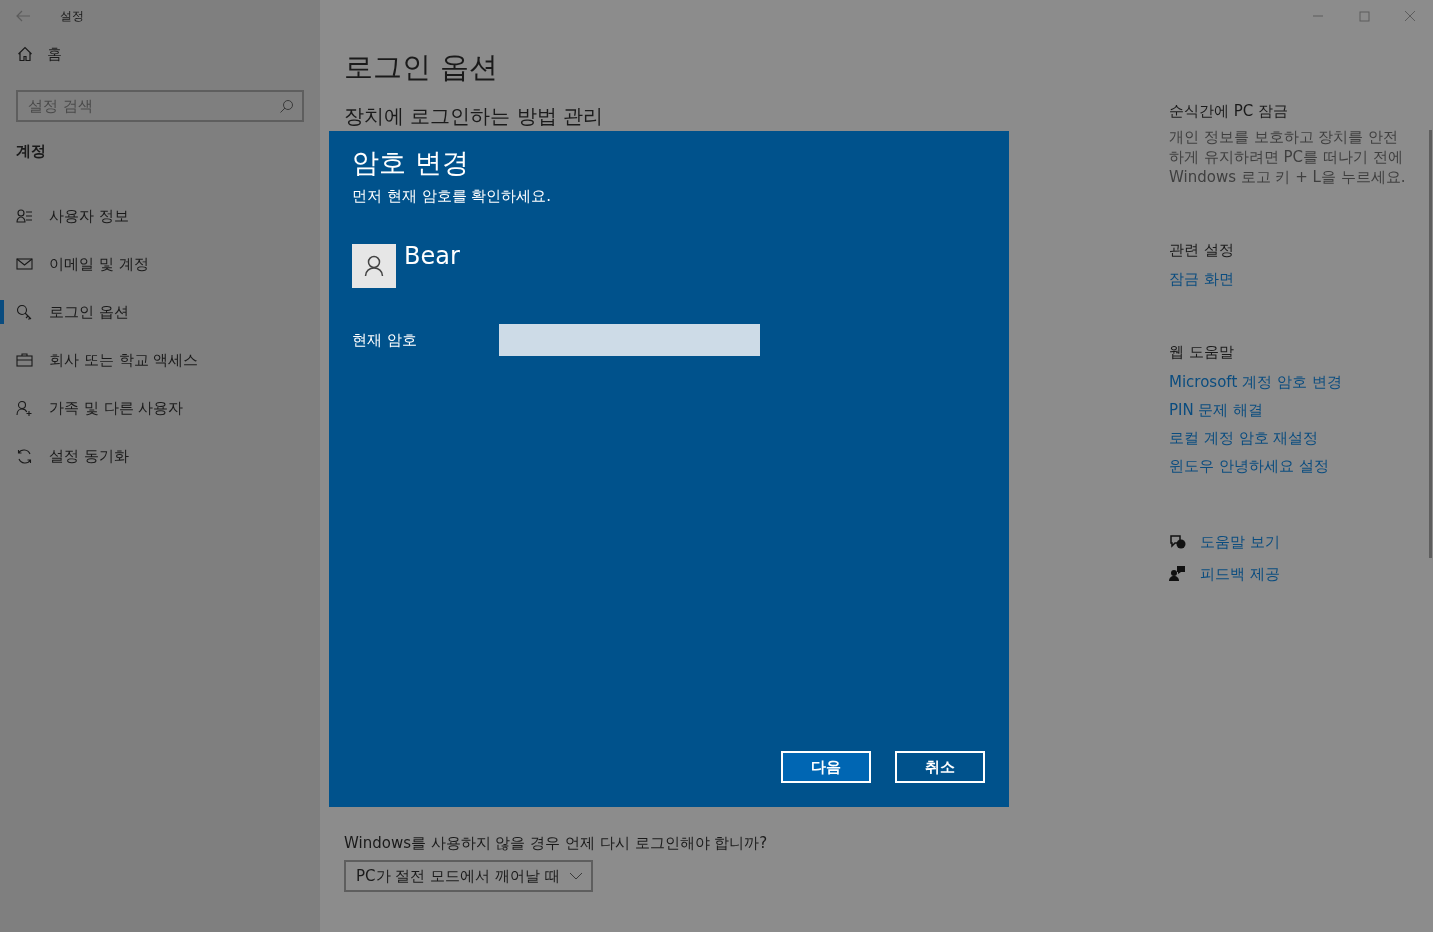 This screenshot has height=932, width=1433. Describe the element at coordinates (160, 456) in the screenshot. I see `nav-item: 설정 동기화` at that location.